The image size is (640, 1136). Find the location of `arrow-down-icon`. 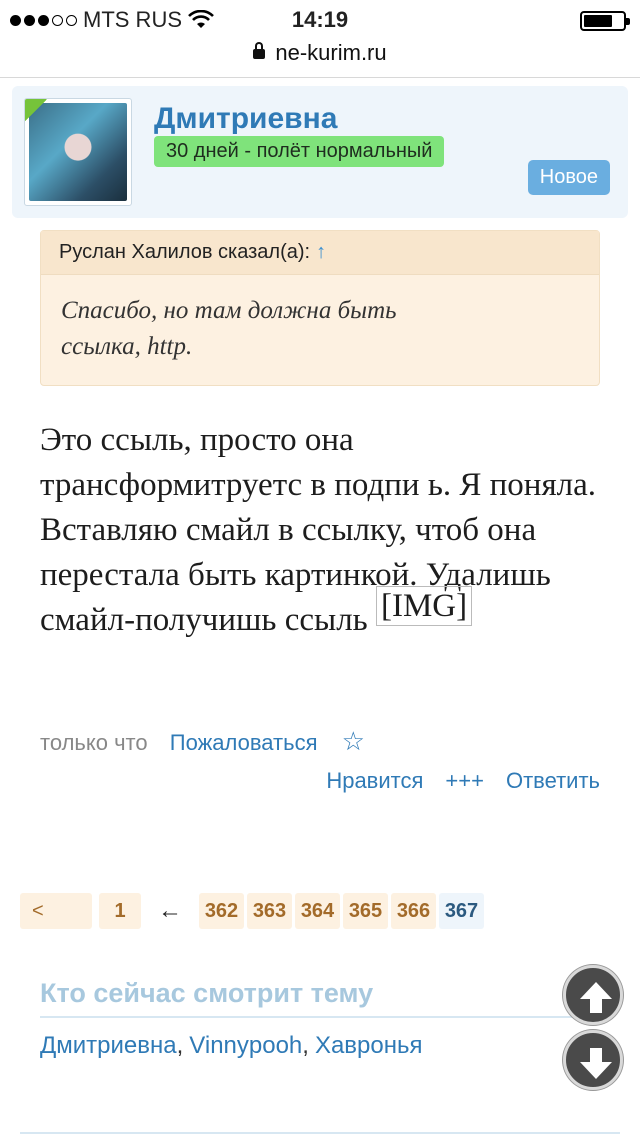

arrow-down-icon is located at coordinates (596, 1063).